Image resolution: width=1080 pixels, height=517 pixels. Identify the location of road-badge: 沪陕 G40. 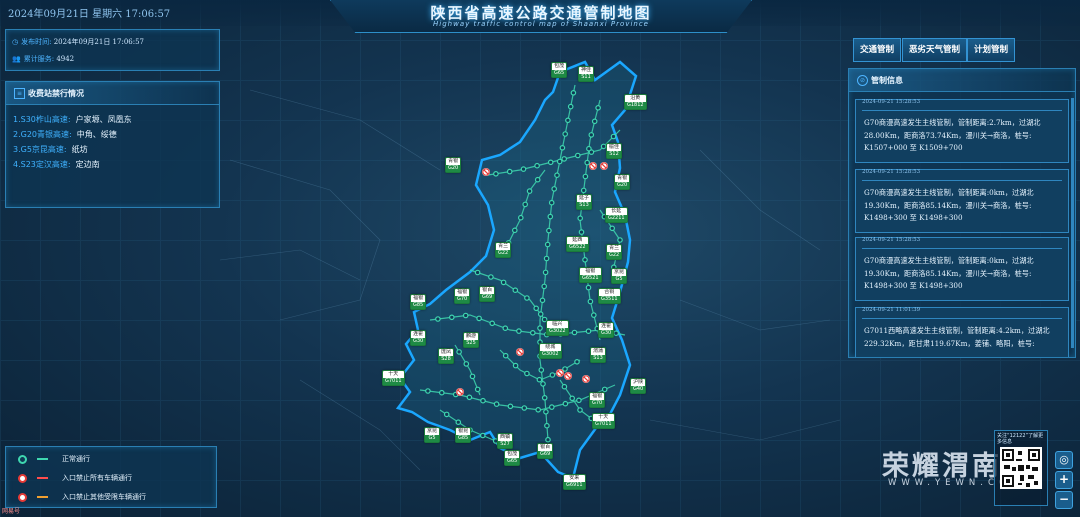
(638, 386).